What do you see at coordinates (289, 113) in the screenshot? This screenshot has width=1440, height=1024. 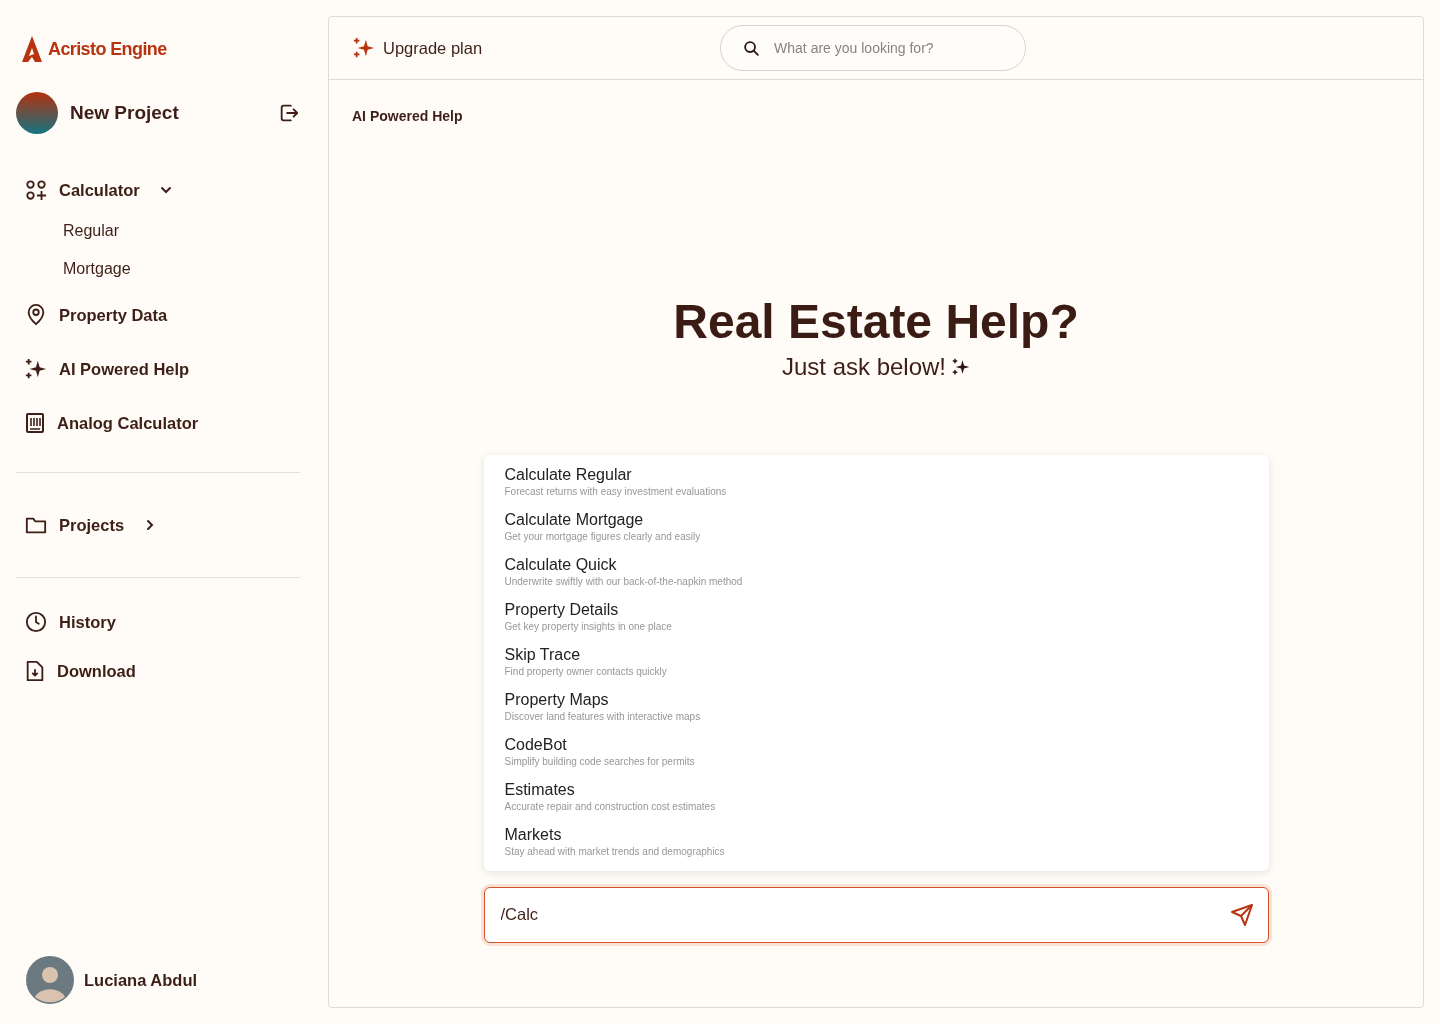 I see `logout-icon` at bounding box center [289, 113].